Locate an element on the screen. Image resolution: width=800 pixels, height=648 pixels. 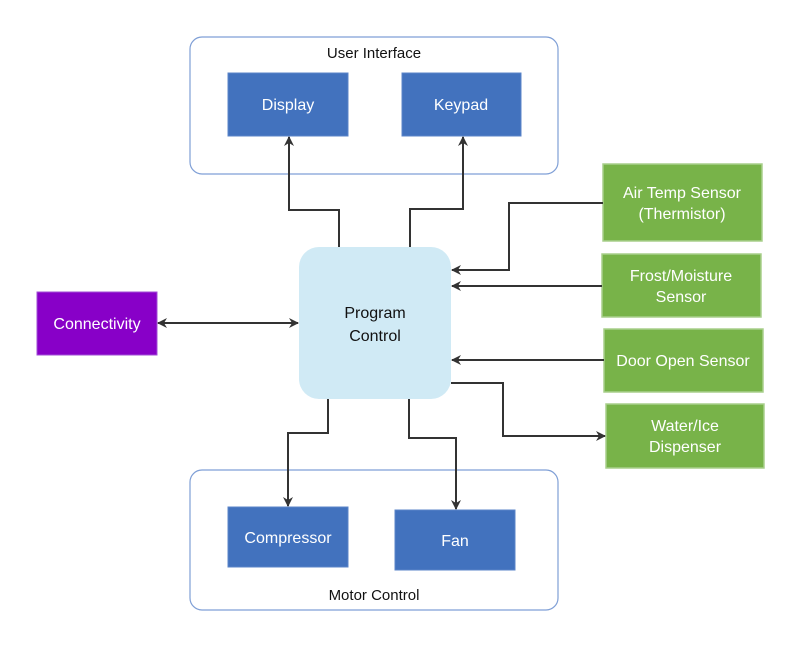
display-block: Display is located at coordinates (288, 104).